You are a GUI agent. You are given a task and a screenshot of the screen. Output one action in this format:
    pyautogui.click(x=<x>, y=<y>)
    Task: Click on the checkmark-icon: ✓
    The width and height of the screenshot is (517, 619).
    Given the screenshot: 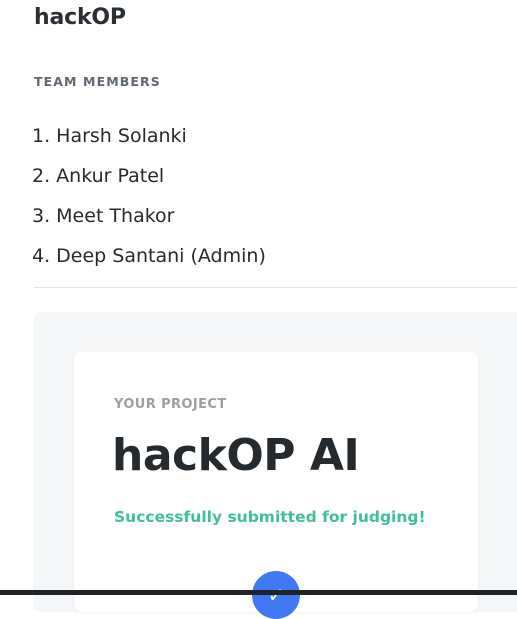 What is the action you would take?
    pyautogui.click(x=276, y=595)
    